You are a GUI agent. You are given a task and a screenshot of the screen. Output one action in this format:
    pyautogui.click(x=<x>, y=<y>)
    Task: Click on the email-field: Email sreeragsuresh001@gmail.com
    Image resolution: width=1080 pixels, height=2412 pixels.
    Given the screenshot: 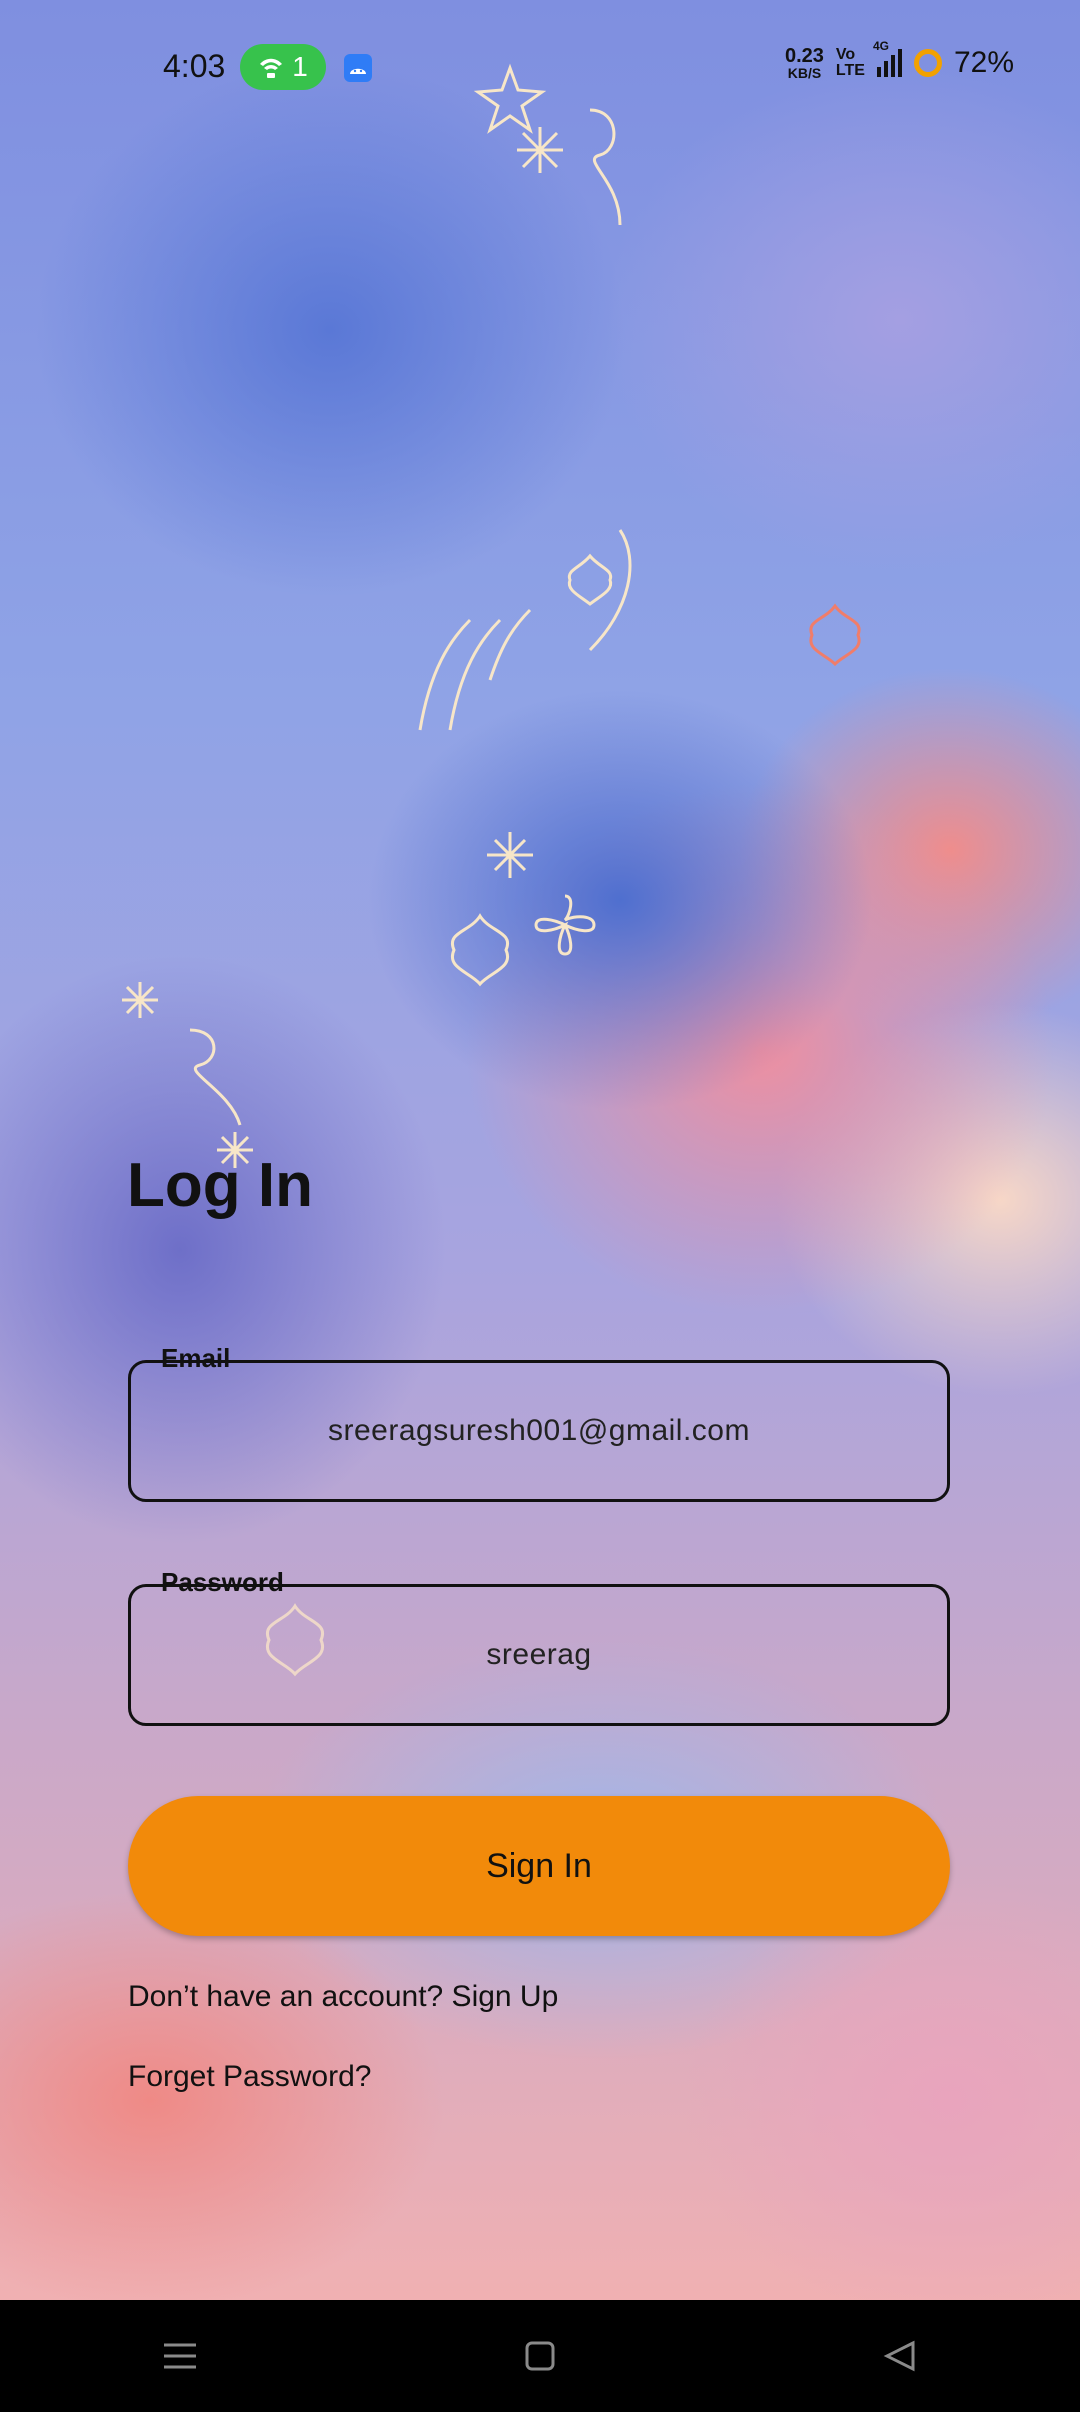 What is the action you would take?
    pyautogui.click(x=539, y=1422)
    